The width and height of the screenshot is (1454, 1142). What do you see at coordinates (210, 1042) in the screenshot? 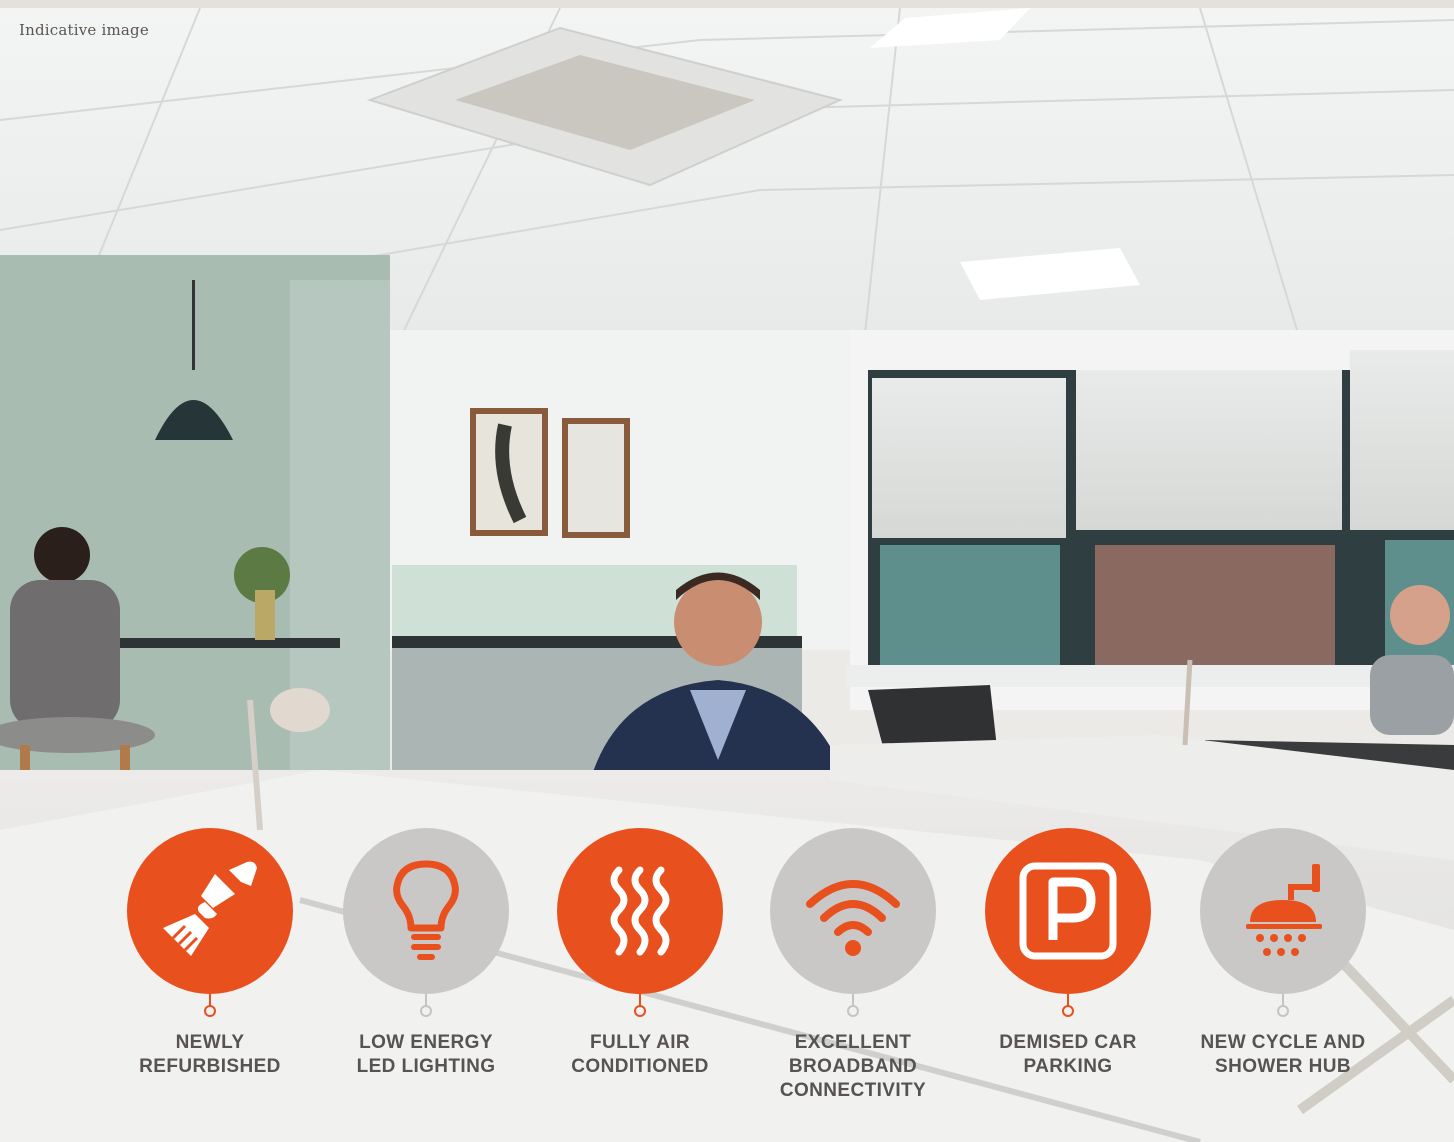
I see `feature-label-line: NEWLY` at bounding box center [210, 1042].